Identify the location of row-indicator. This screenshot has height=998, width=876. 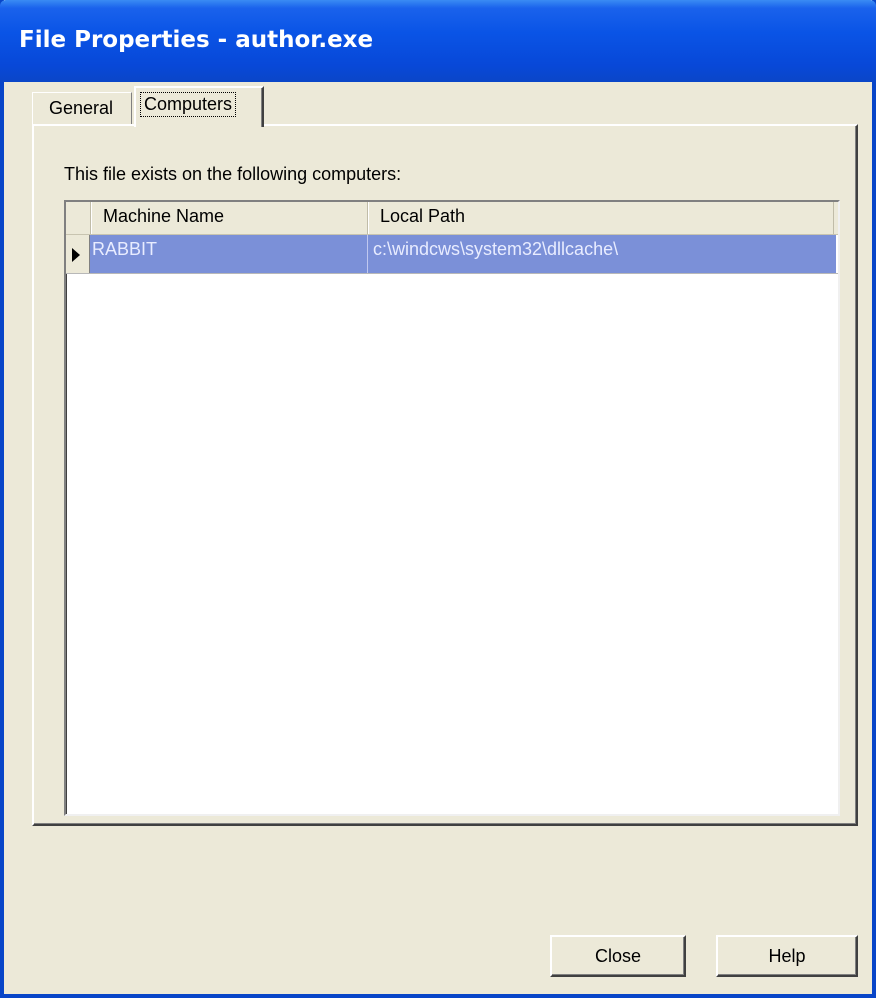
(78, 254).